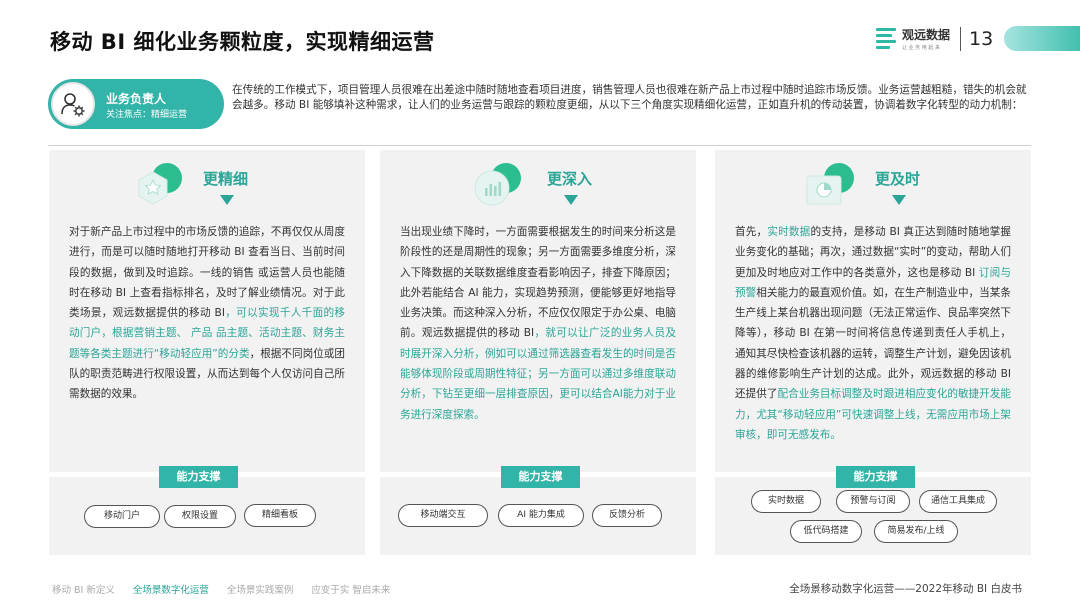 This screenshot has width=1080, height=608. Describe the element at coordinates (961, 38) in the screenshot. I see `brand-separator` at that location.